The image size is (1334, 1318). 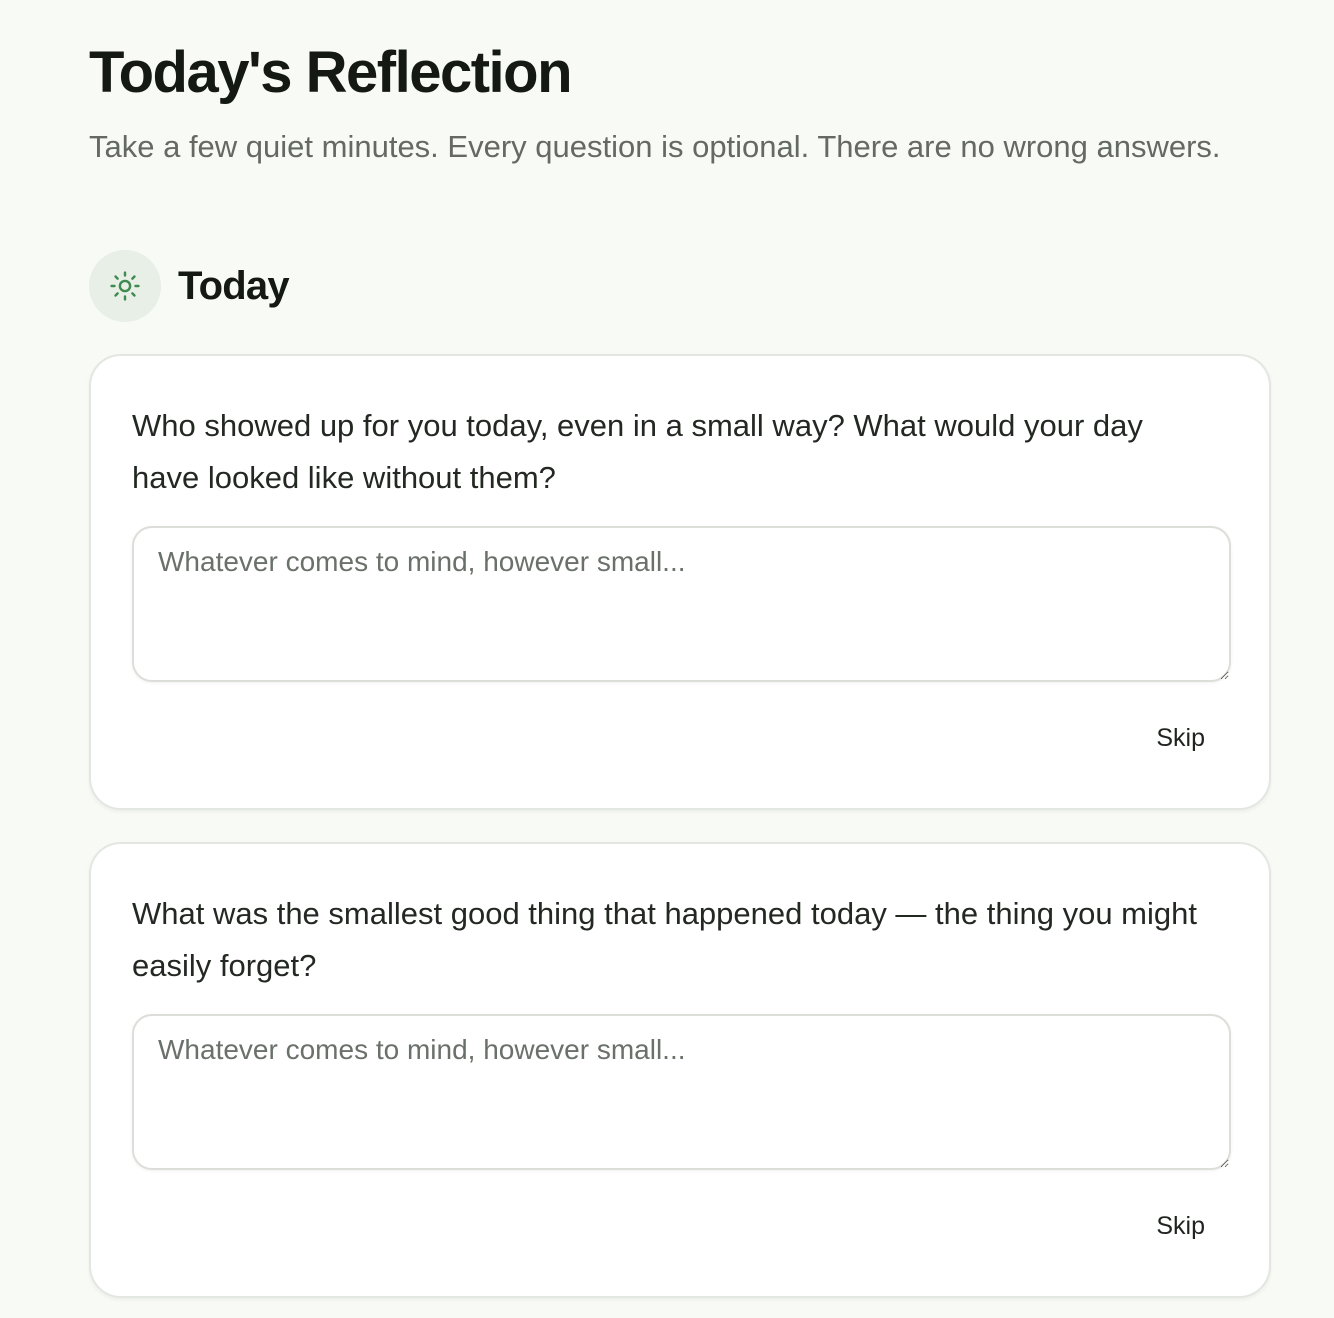 I want to click on page-title: Today's Reflection, so click(x=331, y=72).